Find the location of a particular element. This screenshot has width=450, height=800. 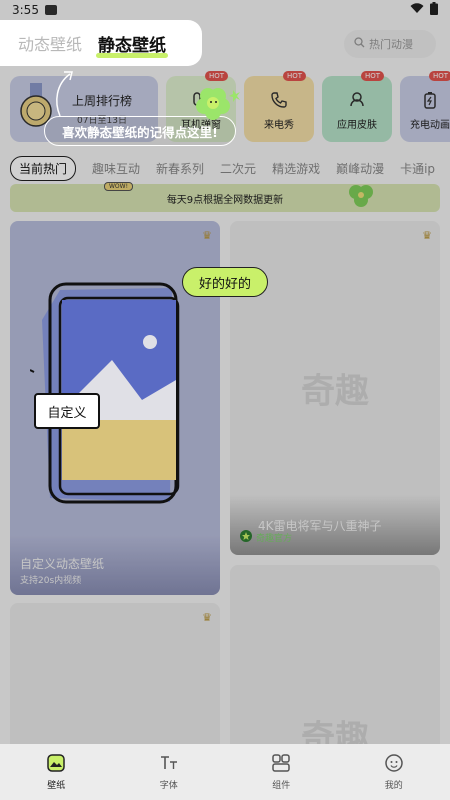

nav-widget: 组件 is located at coordinates (281, 772).